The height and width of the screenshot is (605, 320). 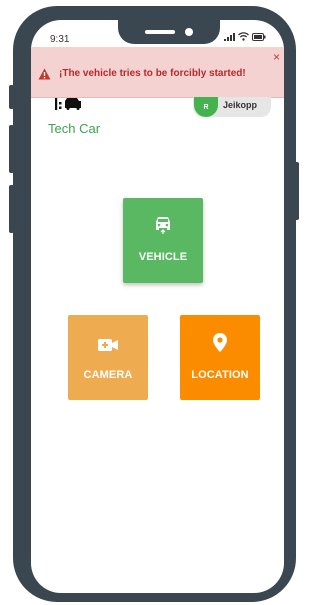 I want to click on camera-label: CAMERA, so click(x=108, y=375).